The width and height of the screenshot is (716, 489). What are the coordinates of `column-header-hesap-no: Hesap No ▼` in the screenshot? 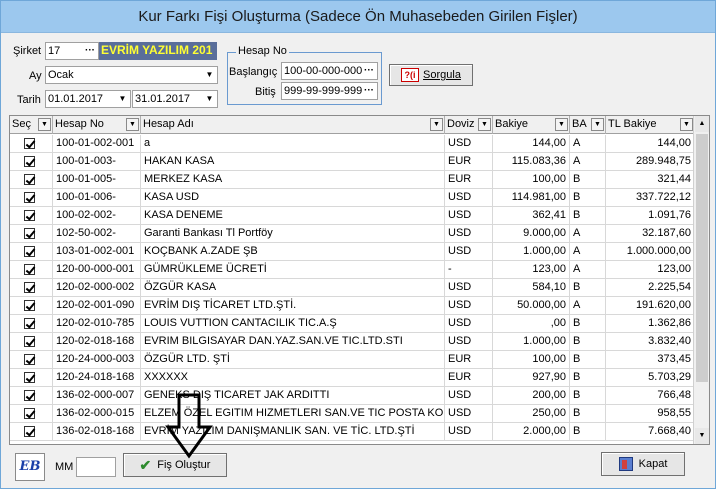 It's located at (97, 125).